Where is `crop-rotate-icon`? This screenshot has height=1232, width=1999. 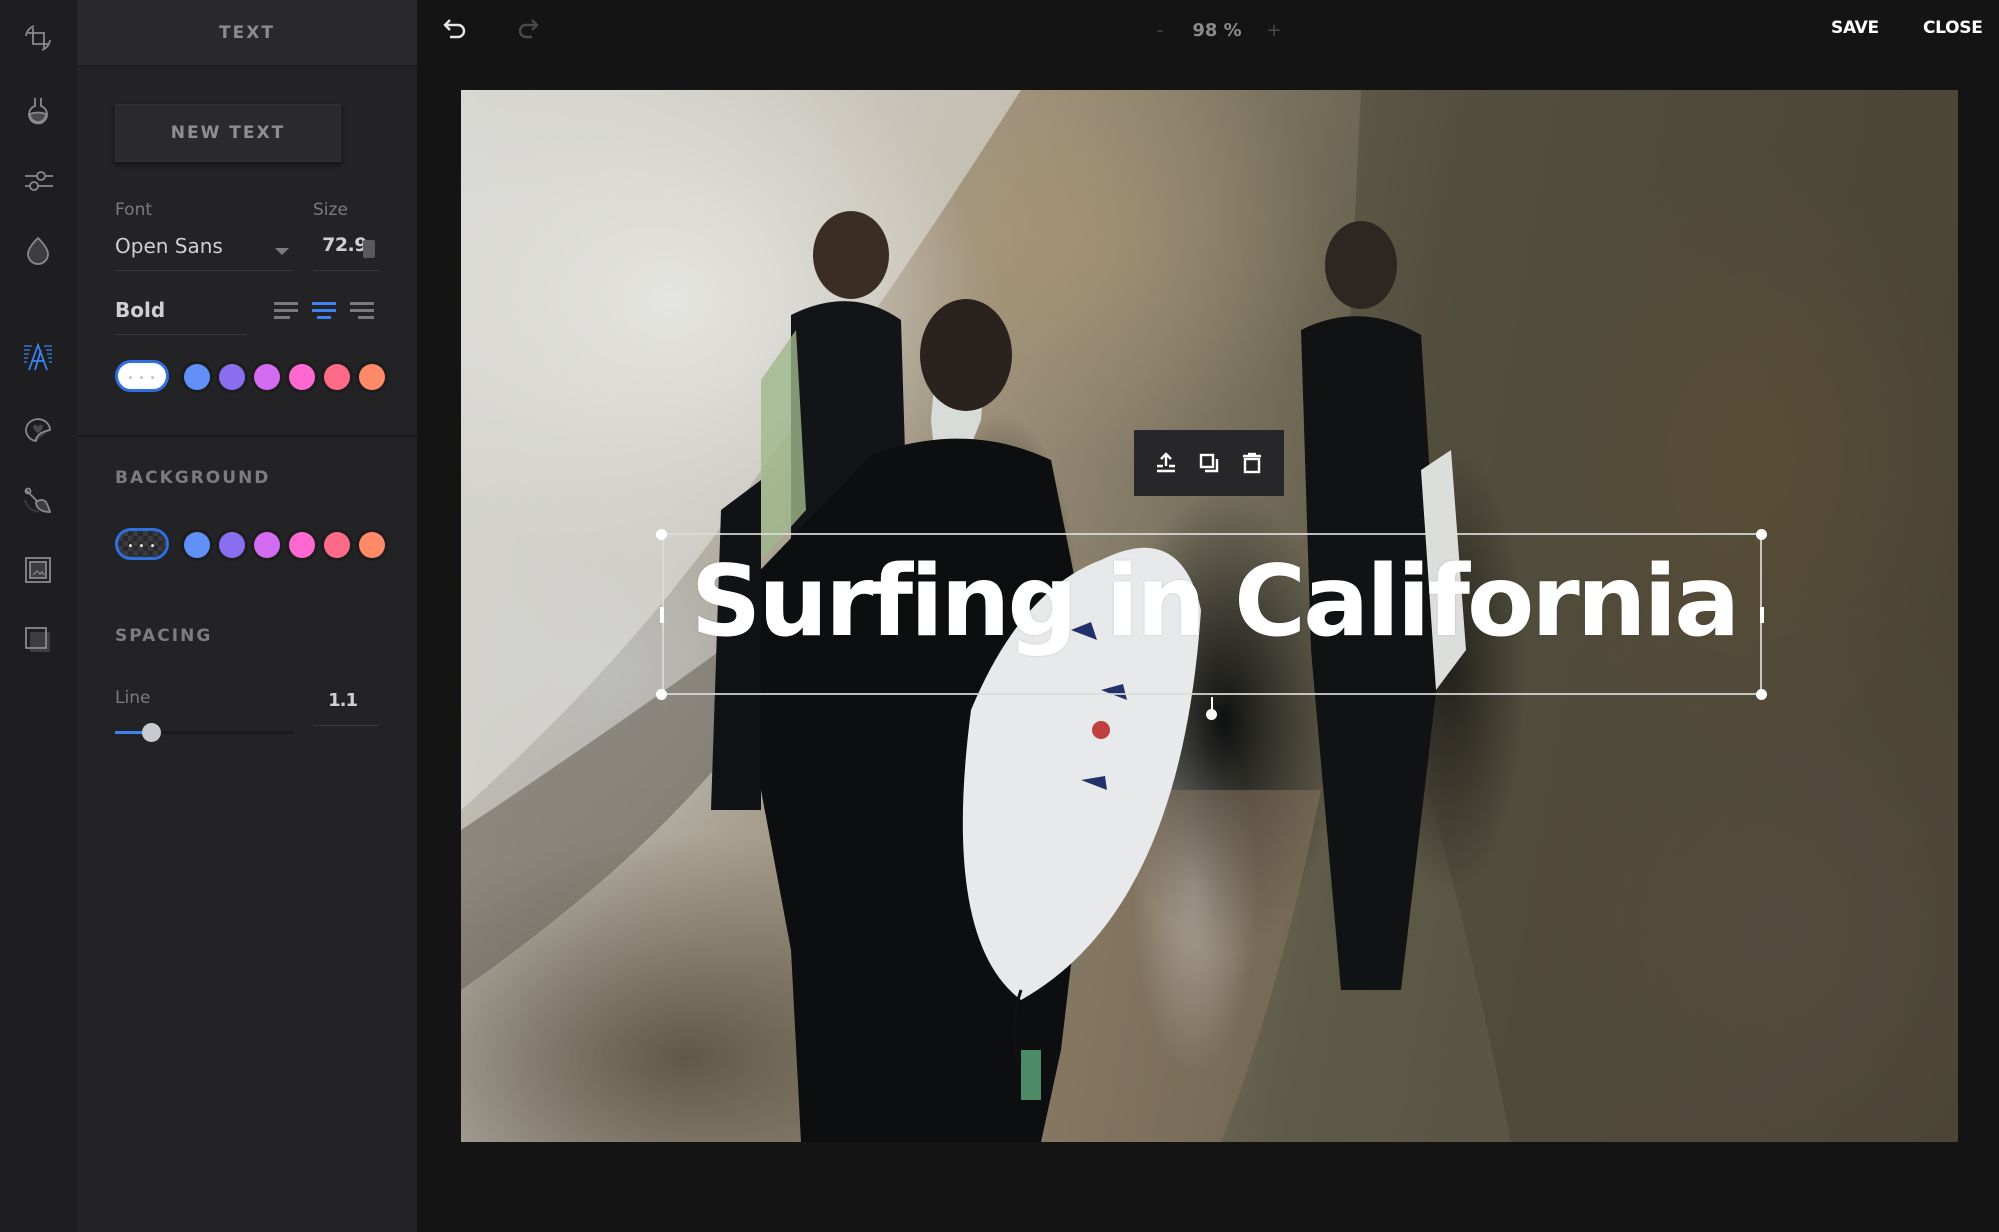 crop-rotate-icon is located at coordinates (38, 38).